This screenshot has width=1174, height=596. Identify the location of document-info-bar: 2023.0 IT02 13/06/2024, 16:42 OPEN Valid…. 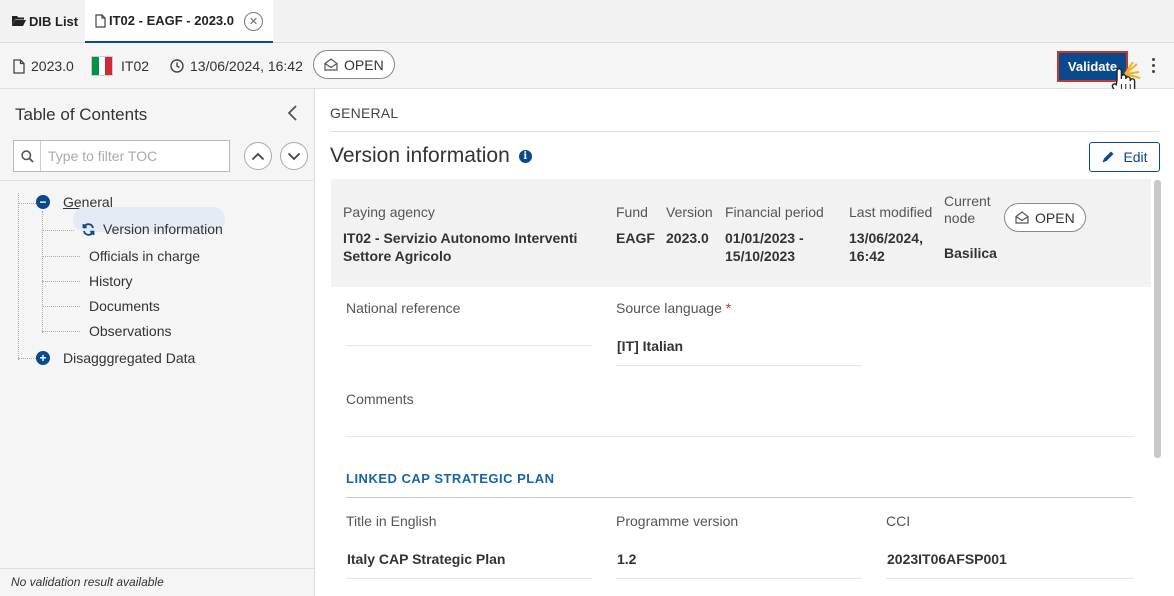
(587, 66).